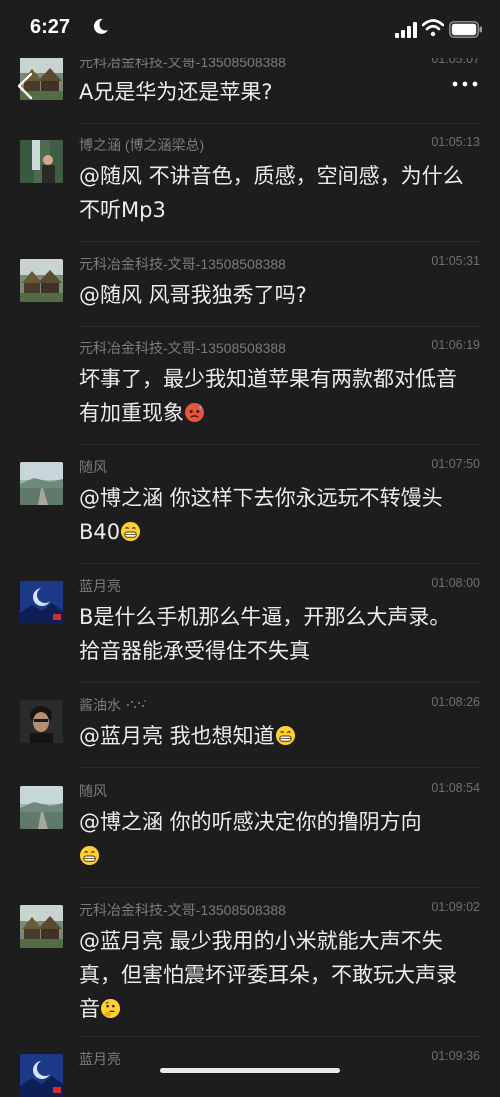  Describe the element at coordinates (455, 1056) in the screenshot. I see `message-time: 01:09:36` at that location.